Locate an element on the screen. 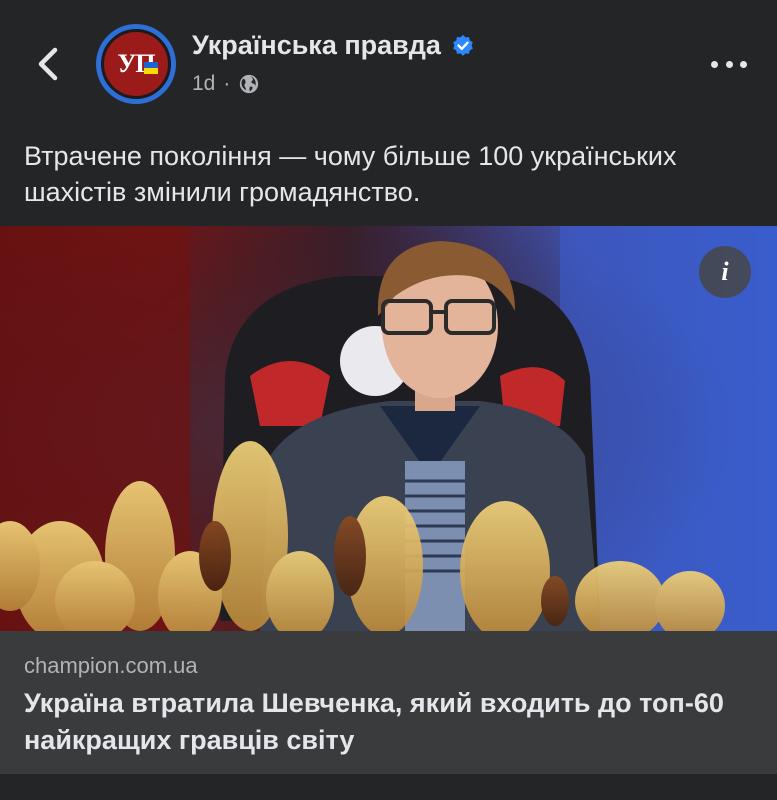 The height and width of the screenshot is (800, 777). post-time: 1d is located at coordinates (203, 84).